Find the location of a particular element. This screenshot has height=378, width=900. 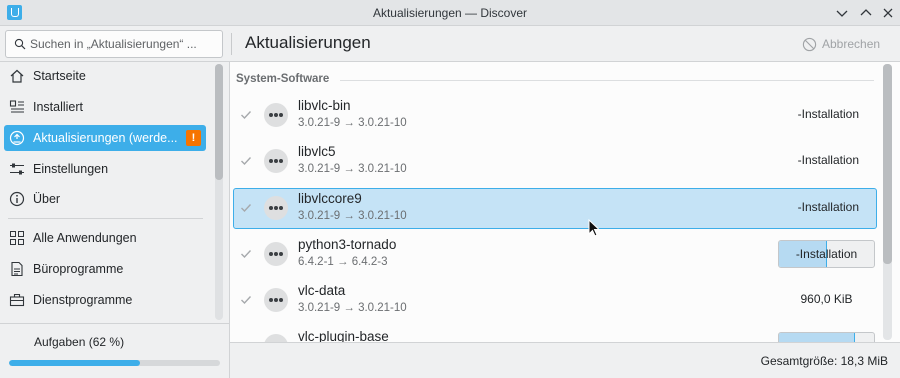

minimize-button is located at coordinates (842, 13).